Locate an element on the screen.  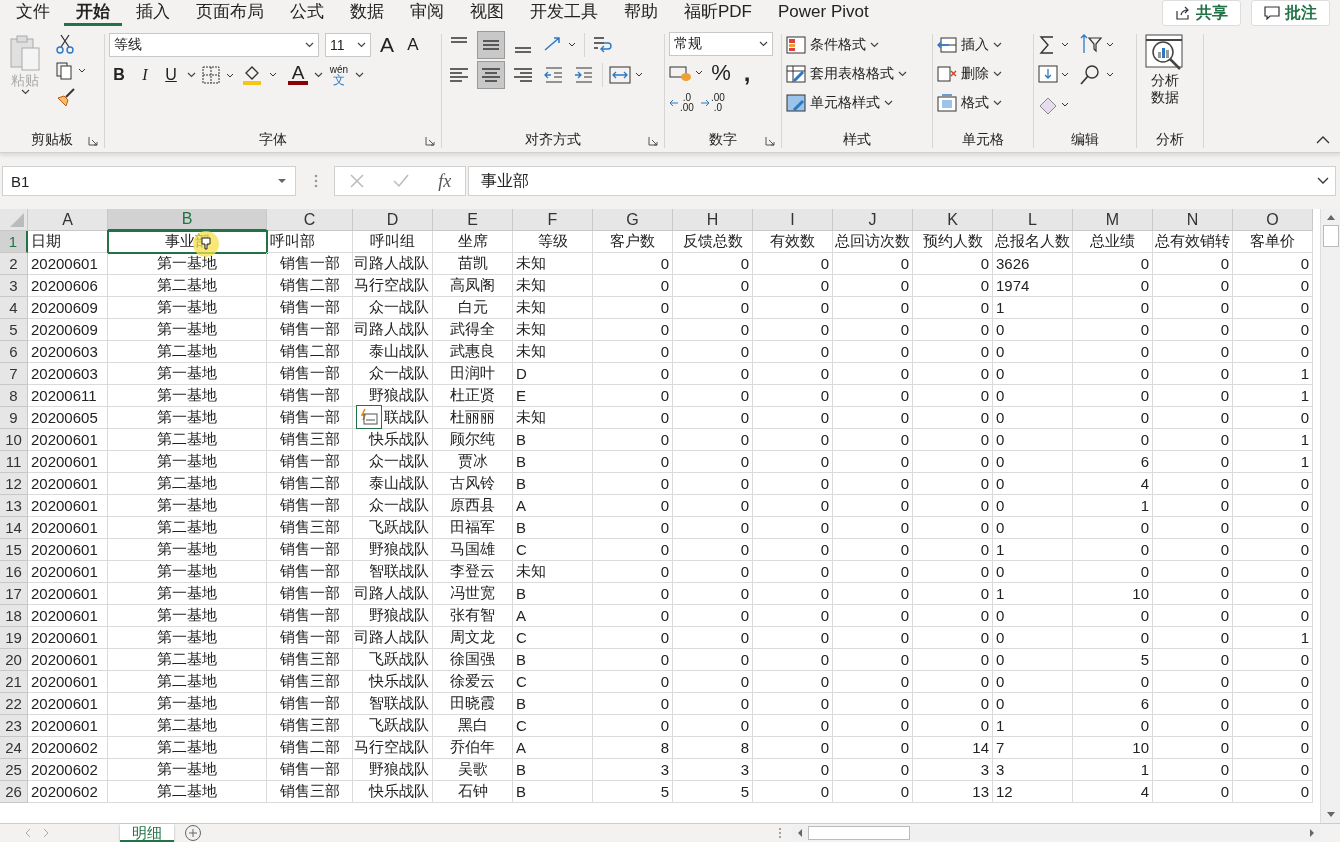
search-icon is located at coordinates (1097, 75).